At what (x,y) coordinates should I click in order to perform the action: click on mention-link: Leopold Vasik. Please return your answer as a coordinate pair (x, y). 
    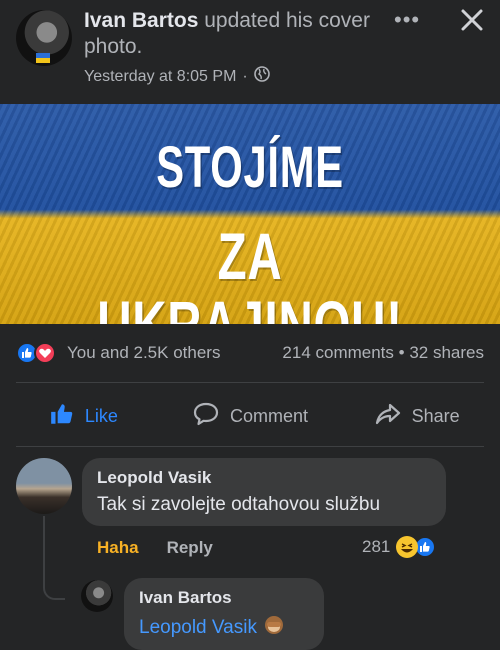
    Looking at the image, I should click on (198, 628).